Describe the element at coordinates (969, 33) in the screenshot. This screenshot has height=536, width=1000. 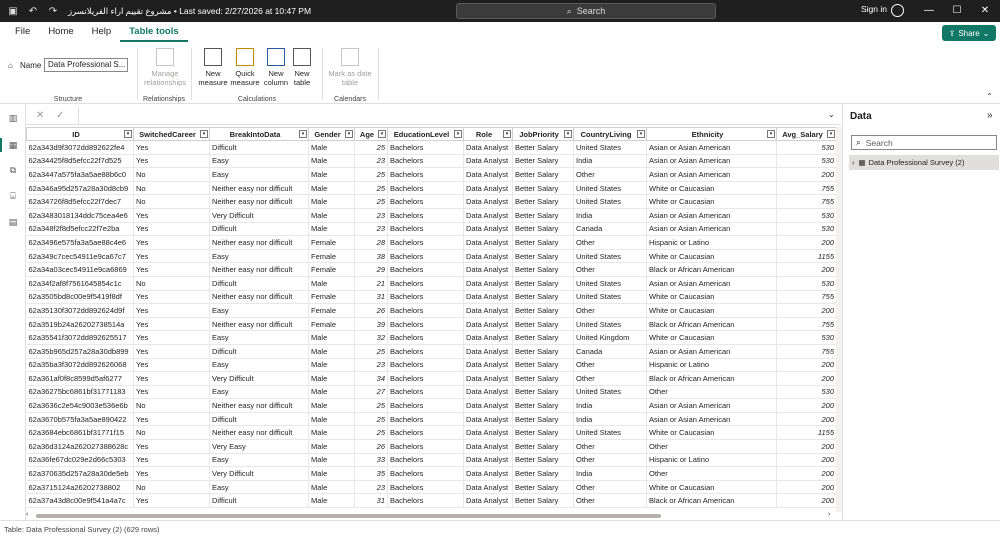
I see `share-button: ⇪ Share ⌄` at that location.